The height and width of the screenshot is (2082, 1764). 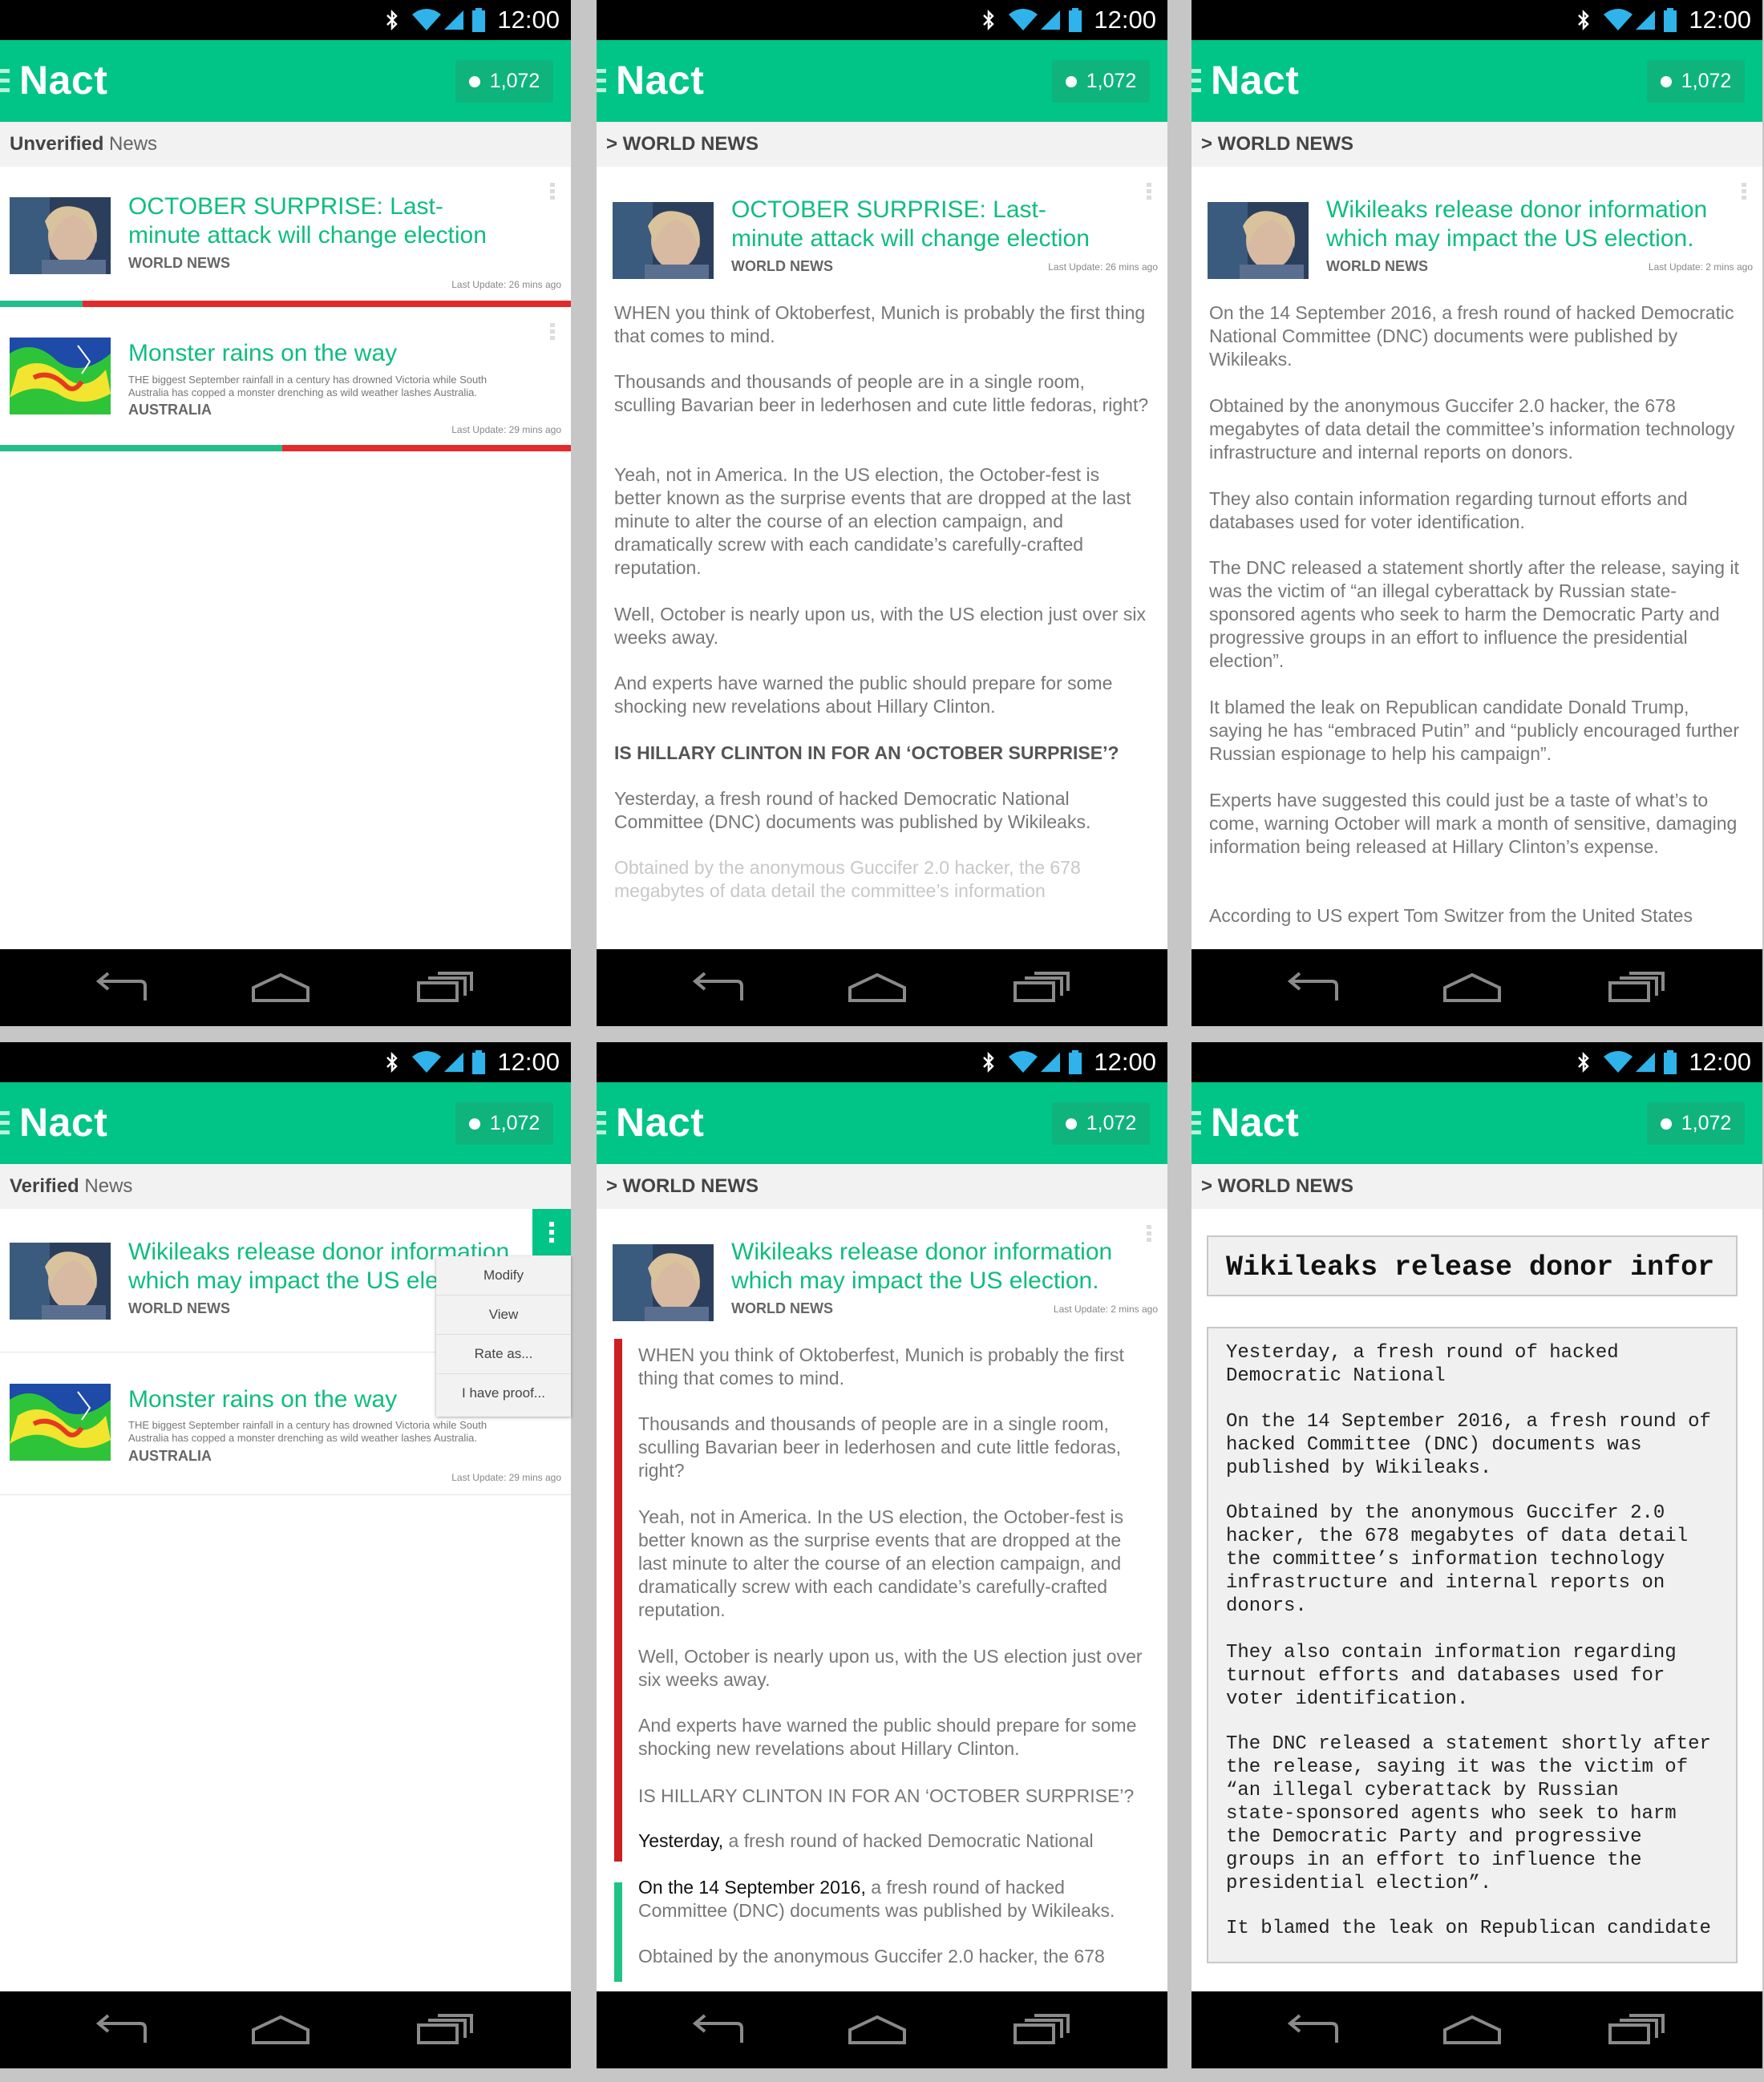 What do you see at coordinates (285, 304) in the screenshot?
I see `verification-bar` at bounding box center [285, 304].